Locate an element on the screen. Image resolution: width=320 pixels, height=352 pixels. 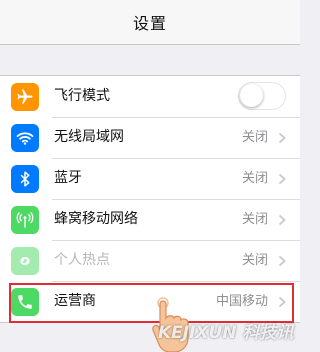
settings-row-cellular: 蜂窝移动网络 关闭 is located at coordinates (150, 219).